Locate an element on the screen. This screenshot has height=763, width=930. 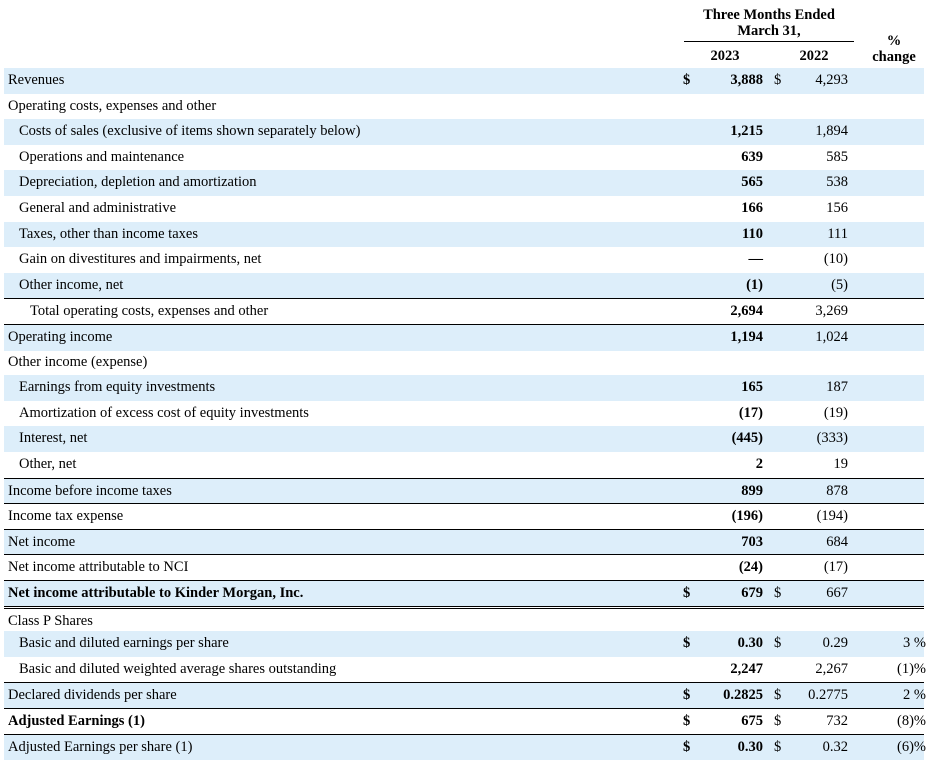
row-label: Revenues is located at coordinates (36, 80).